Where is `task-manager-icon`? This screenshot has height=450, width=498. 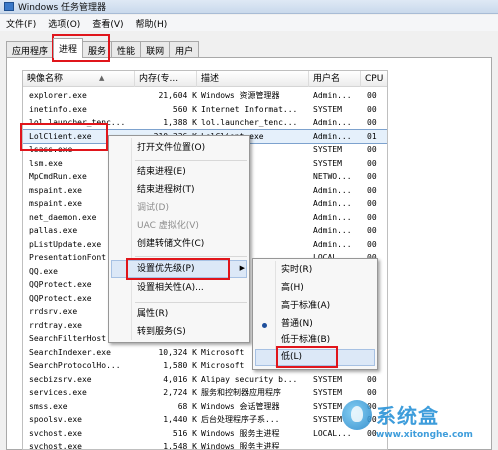 task-manager-icon is located at coordinates (9, 6).